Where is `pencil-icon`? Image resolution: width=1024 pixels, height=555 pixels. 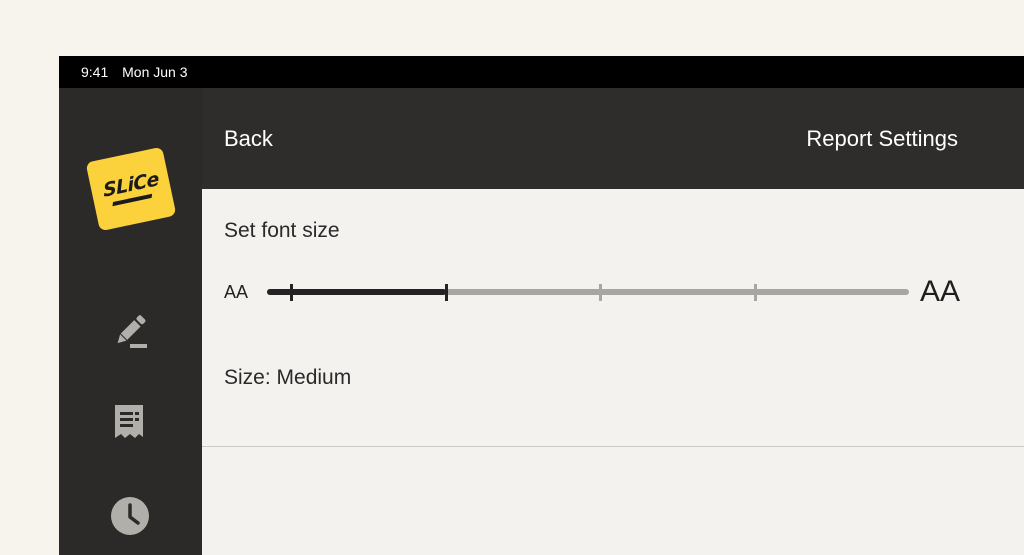
pencil-icon is located at coordinates (132, 331).